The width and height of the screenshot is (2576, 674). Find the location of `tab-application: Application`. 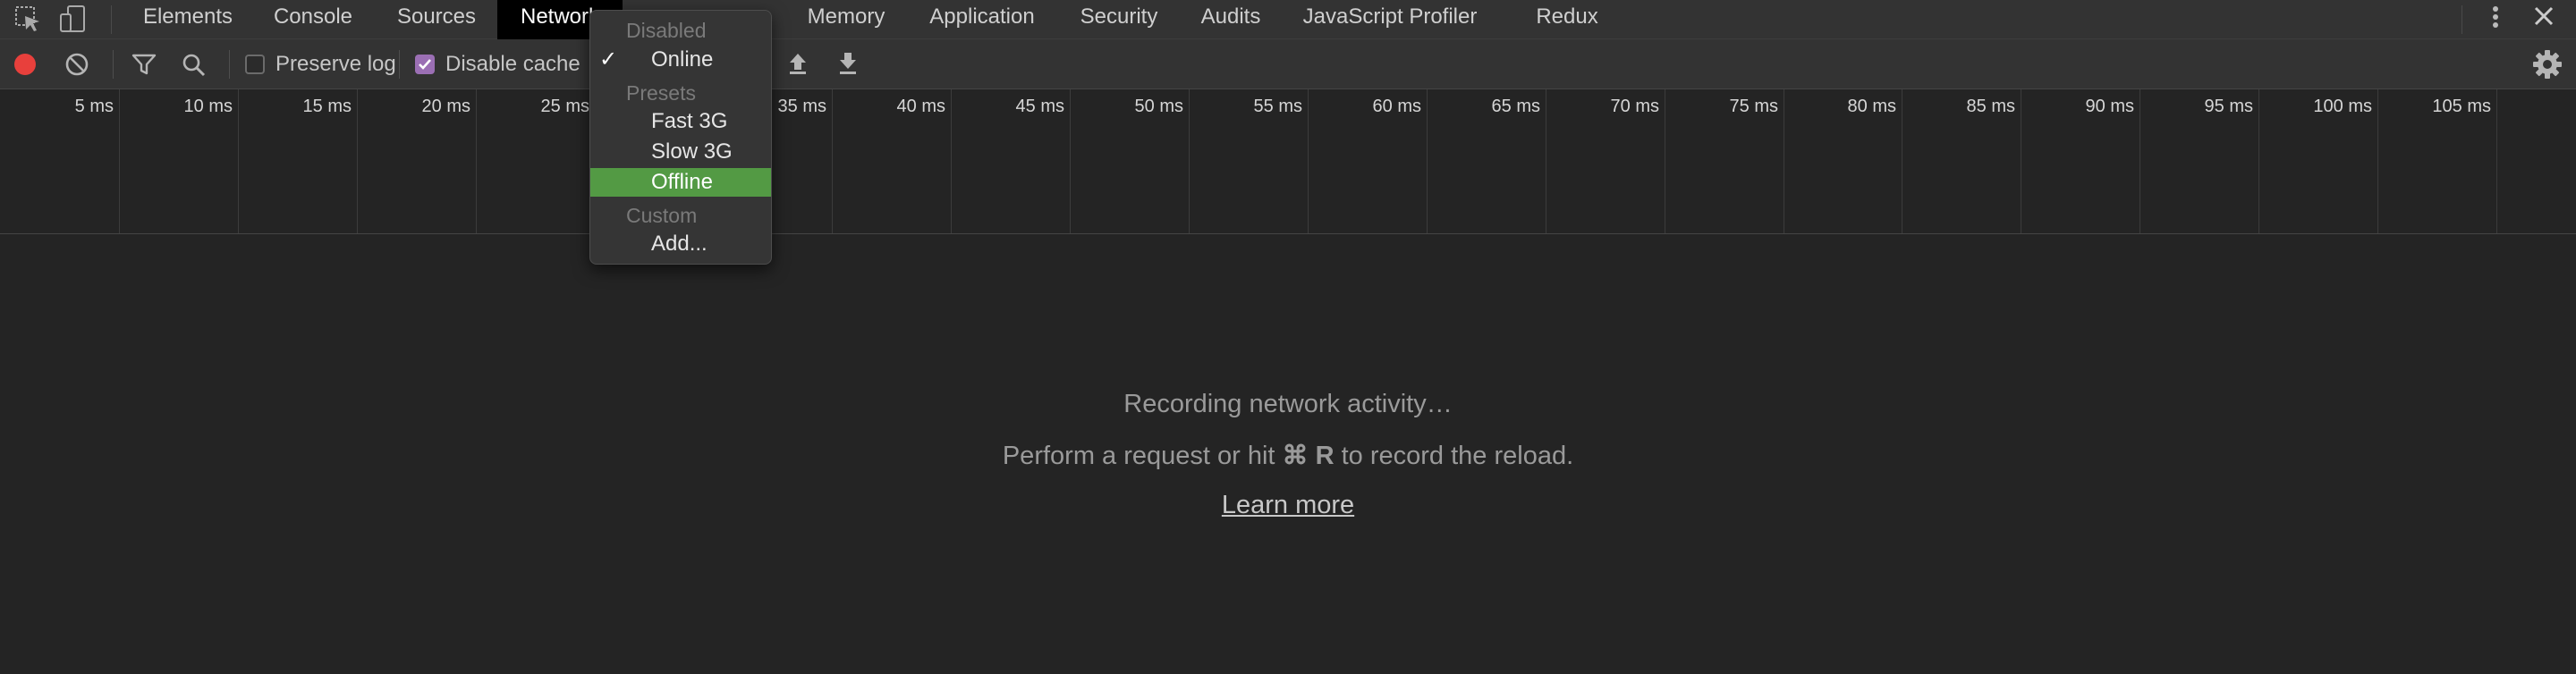

tab-application: Application is located at coordinates (982, 20).